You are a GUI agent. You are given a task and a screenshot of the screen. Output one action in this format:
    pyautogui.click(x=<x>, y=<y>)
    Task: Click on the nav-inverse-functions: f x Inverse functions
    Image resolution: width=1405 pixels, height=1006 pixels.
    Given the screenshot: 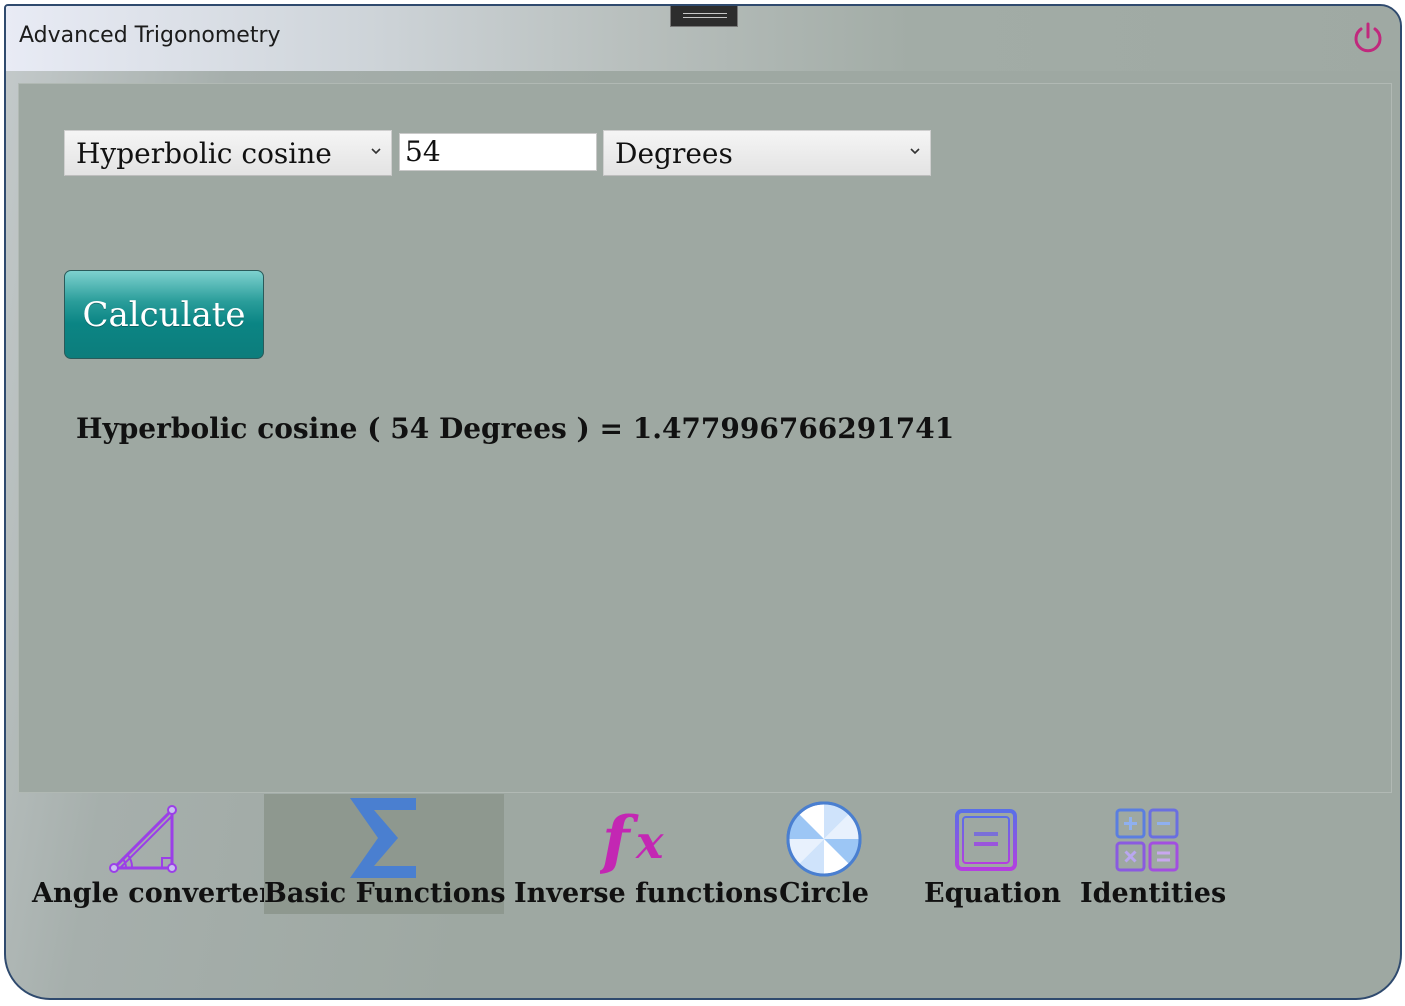 What is the action you would take?
    pyautogui.click(x=646, y=854)
    